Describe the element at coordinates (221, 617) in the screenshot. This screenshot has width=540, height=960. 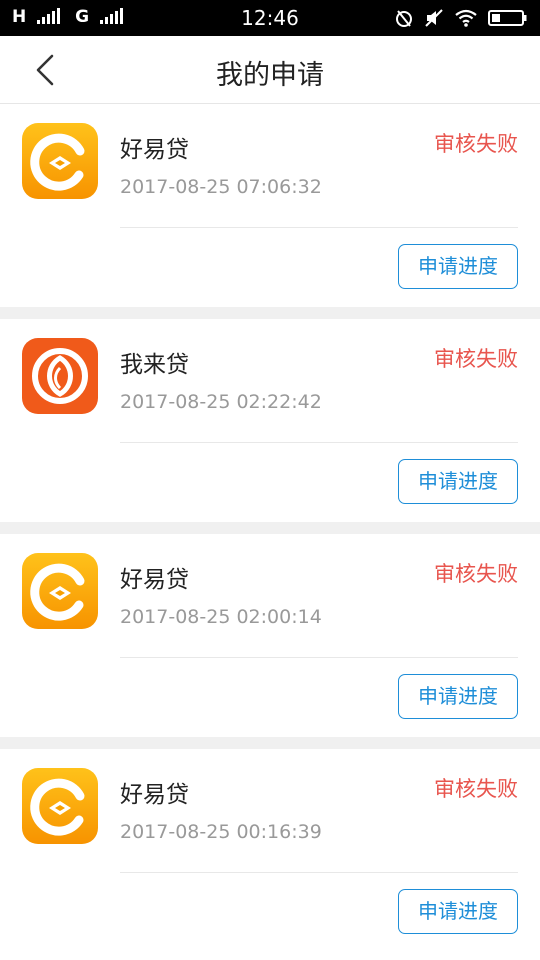
I see `application-time: 2017-08-25 02:00:14` at that location.